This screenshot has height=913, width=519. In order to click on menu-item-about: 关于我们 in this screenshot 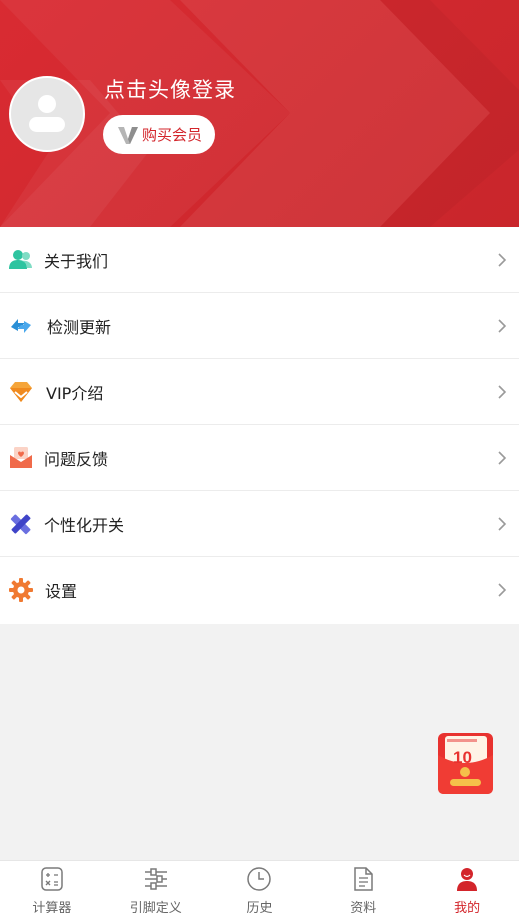, I will do `click(259, 260)`.